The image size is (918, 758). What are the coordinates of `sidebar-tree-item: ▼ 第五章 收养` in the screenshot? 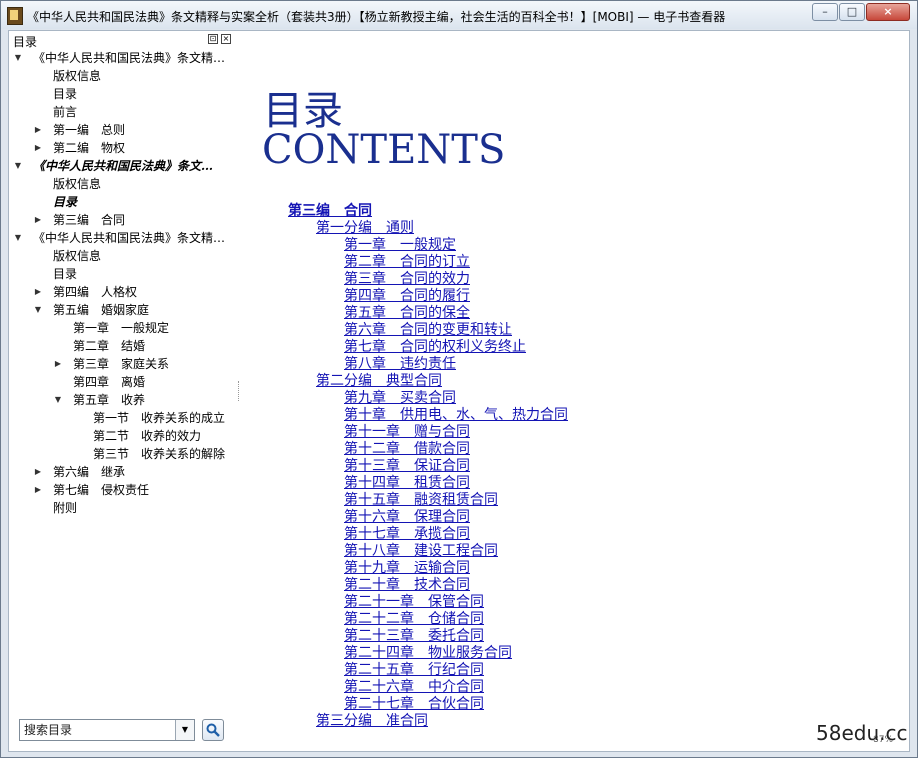 It's located at (125, 400).